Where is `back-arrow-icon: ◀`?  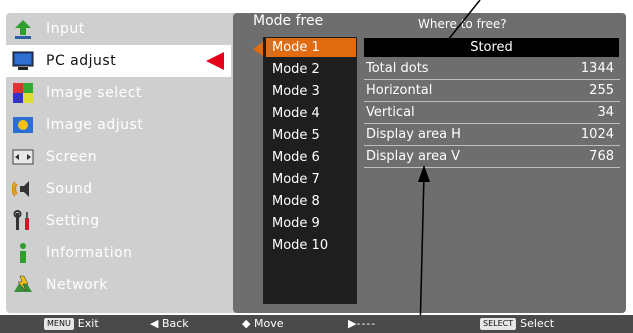
back-arrow-icon: ◀ is located at coordinates (154, 323).